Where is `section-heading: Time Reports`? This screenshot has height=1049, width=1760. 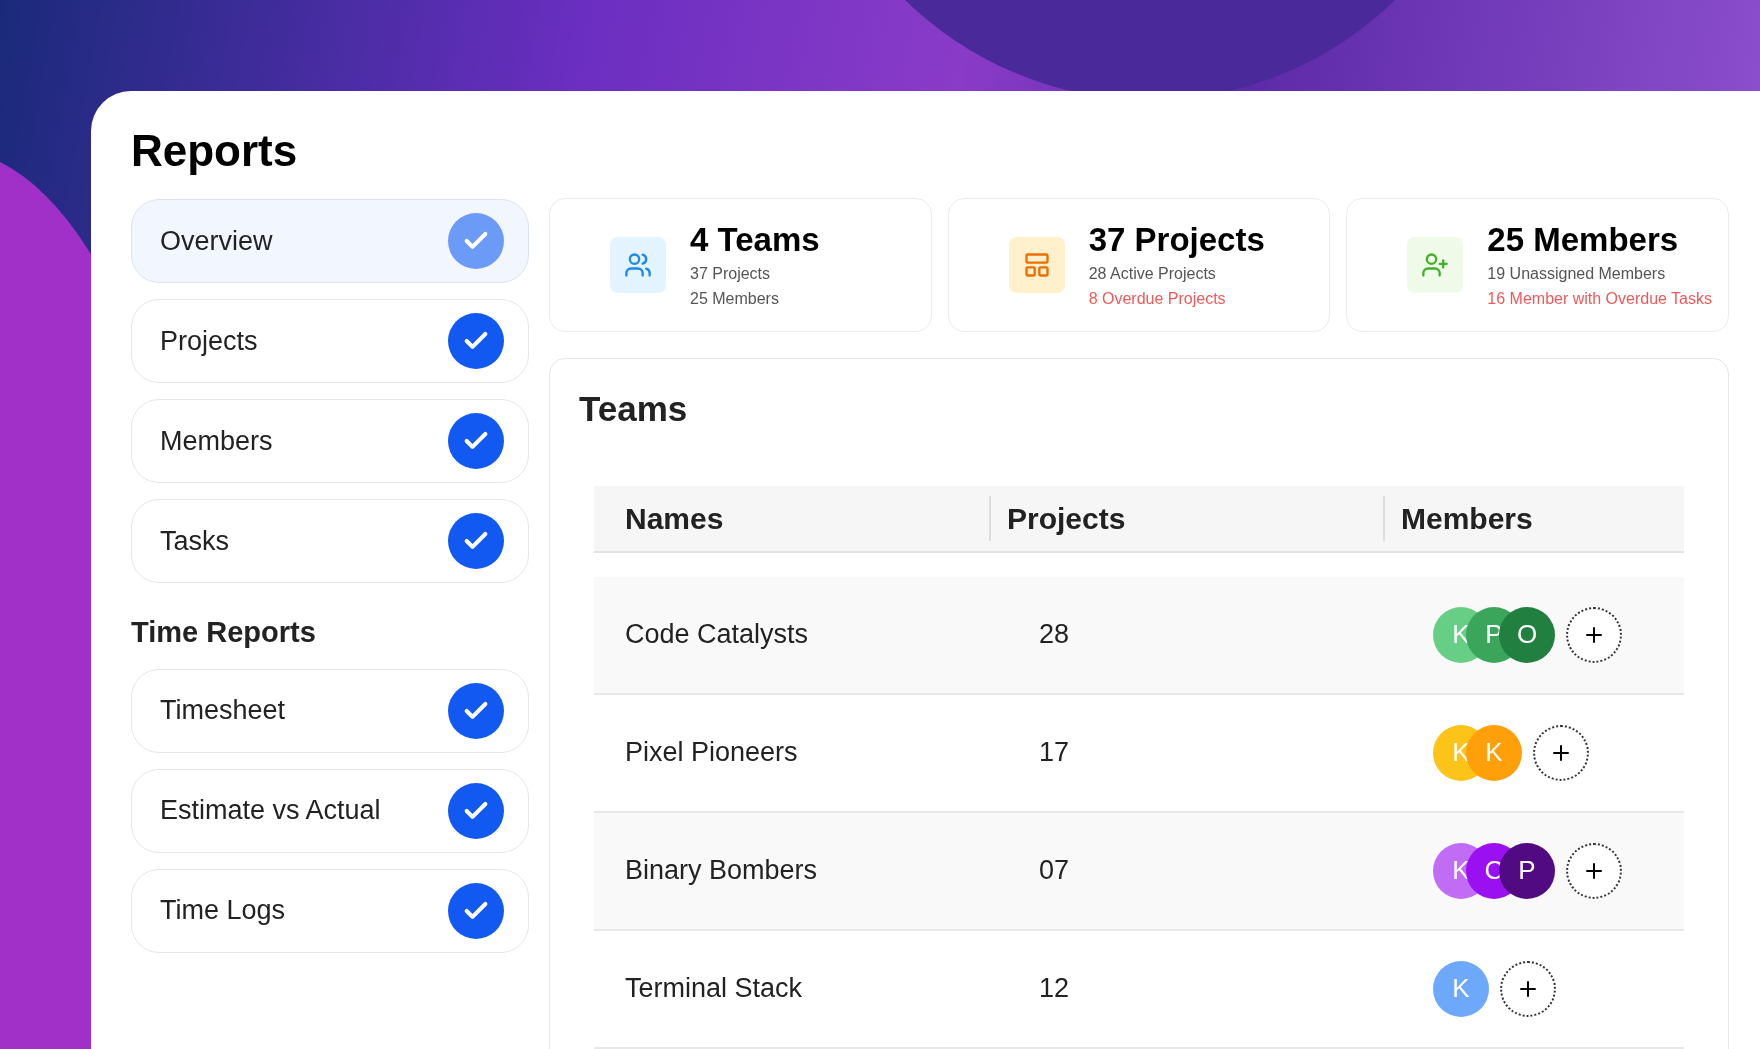 section-heading: Time Reports is located at coordinates (224, 632).